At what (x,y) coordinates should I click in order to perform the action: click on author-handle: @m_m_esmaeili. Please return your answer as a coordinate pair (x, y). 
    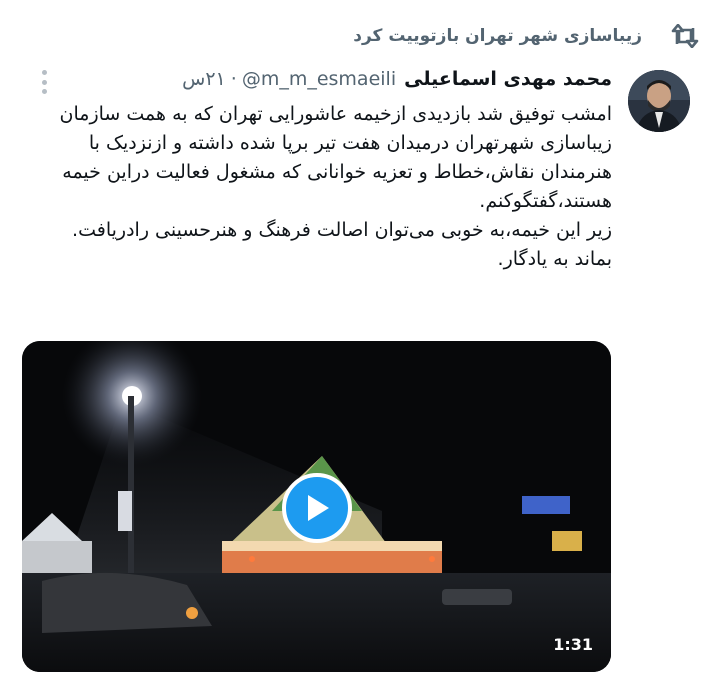
    Looking at the image, I should click on (319, 79).